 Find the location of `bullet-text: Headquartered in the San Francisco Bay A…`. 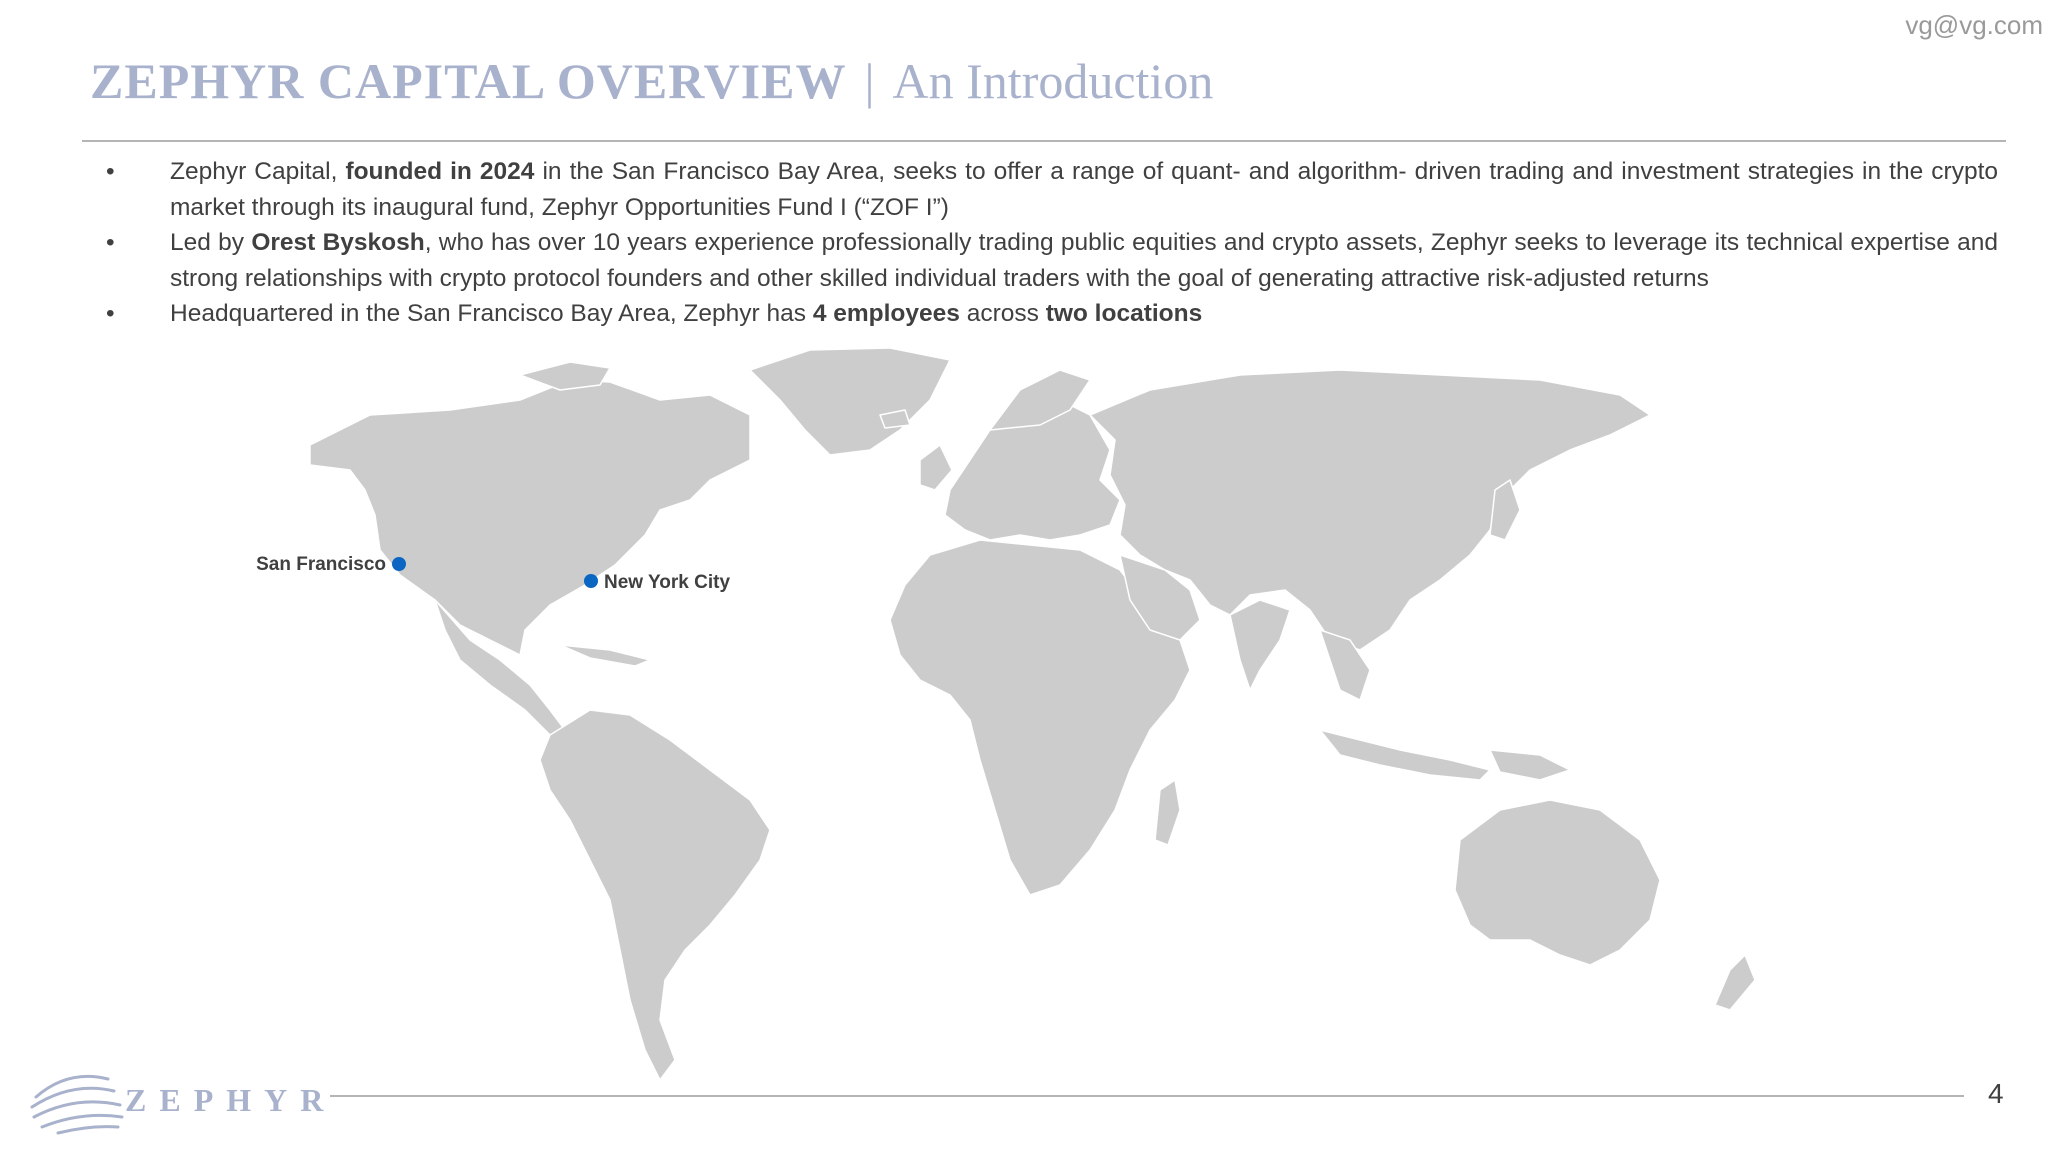

bullet-text: Headquartered in the San Francisco Bay A… is located at coordinates (491, 313).